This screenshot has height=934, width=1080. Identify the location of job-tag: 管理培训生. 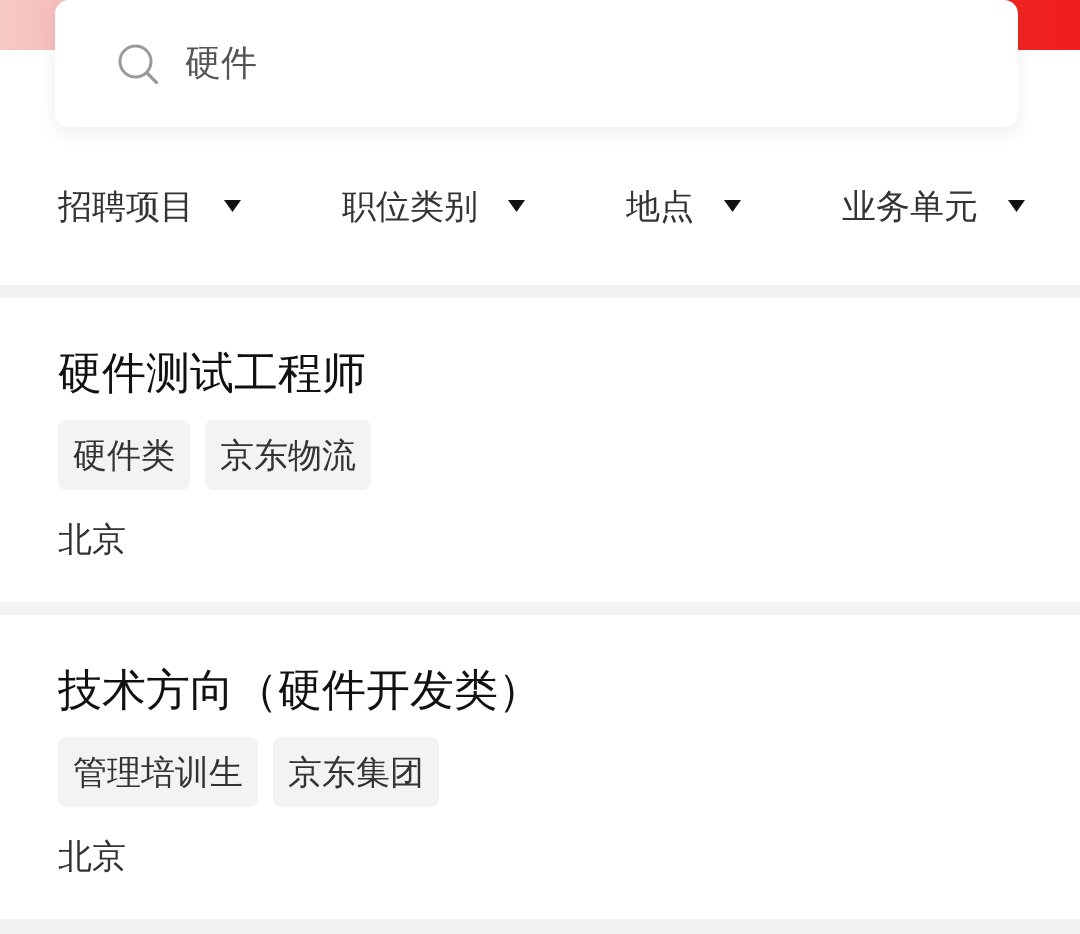
(158, 772).